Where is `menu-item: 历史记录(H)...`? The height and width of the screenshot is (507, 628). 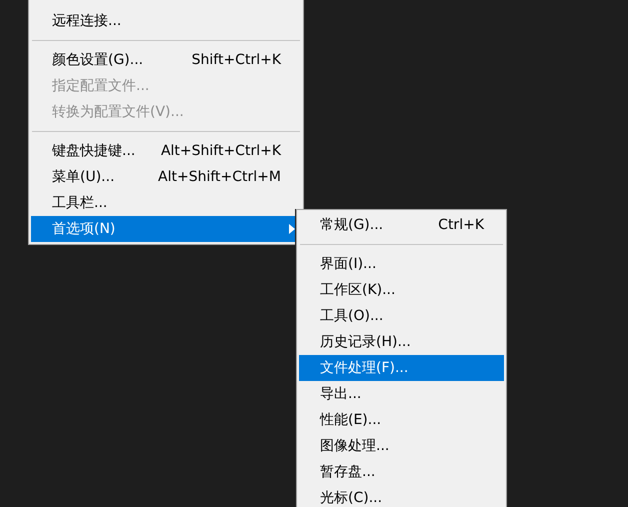
menu-item: 历史记录(H)... is located at coordinates (401, 342).